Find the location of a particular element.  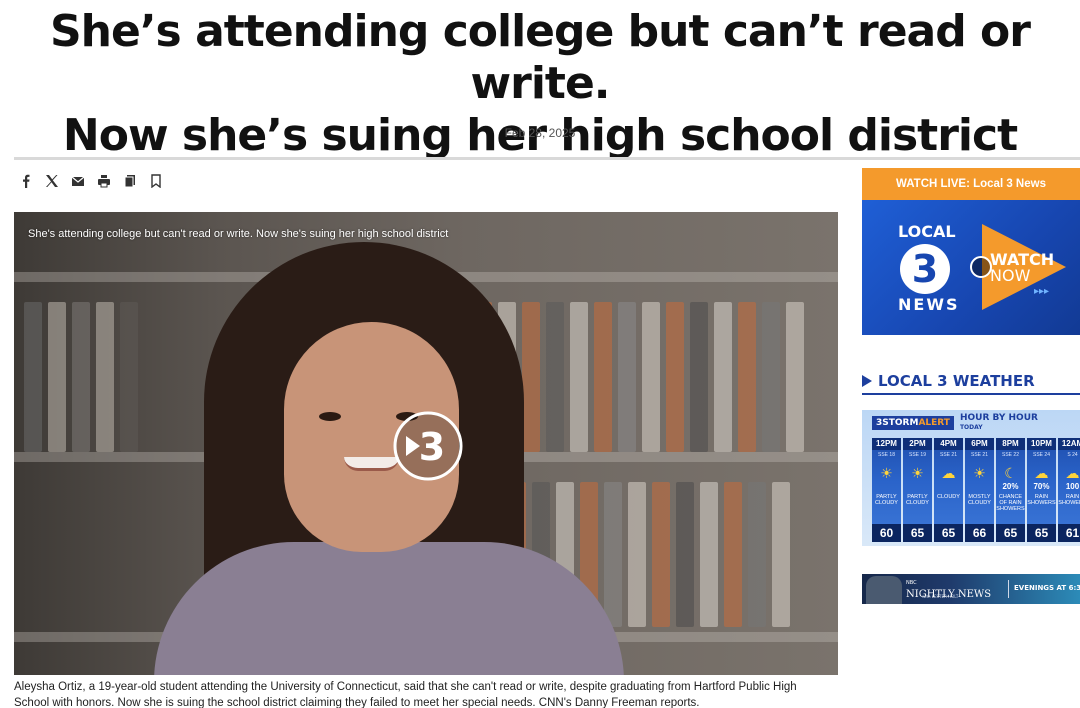

email-icon is located at coordinates (78, 181).